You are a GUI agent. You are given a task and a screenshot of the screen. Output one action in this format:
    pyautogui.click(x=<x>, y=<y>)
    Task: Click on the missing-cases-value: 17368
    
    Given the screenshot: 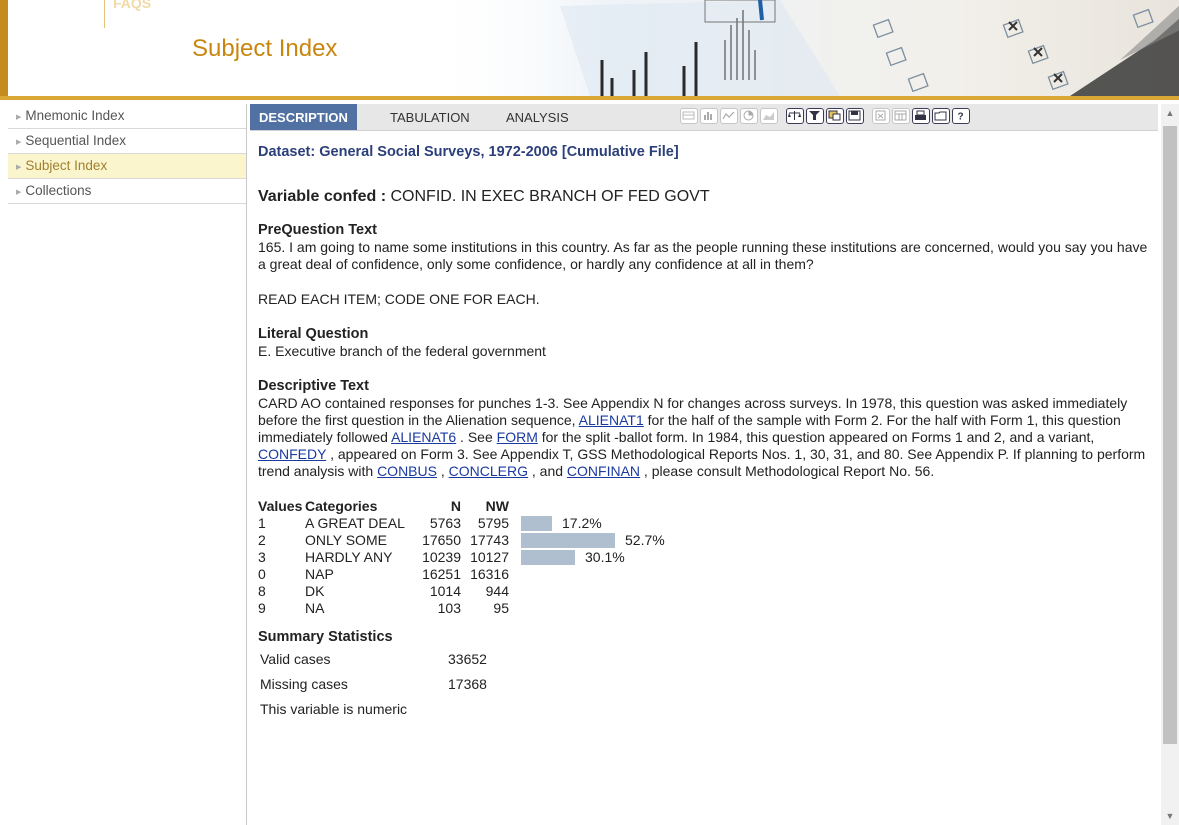 What is the action you would take?
    pyautogui.click(x=467, y=684)
    